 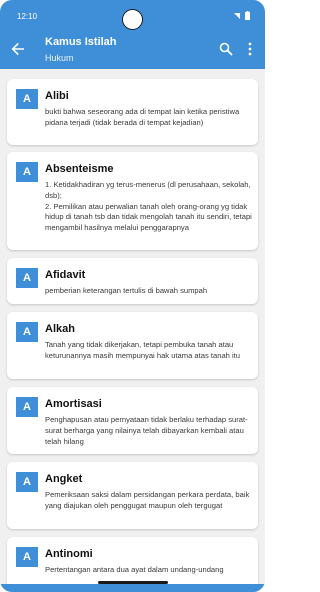 I want to click on term-title: Alibi, so click(x=57, y=96).